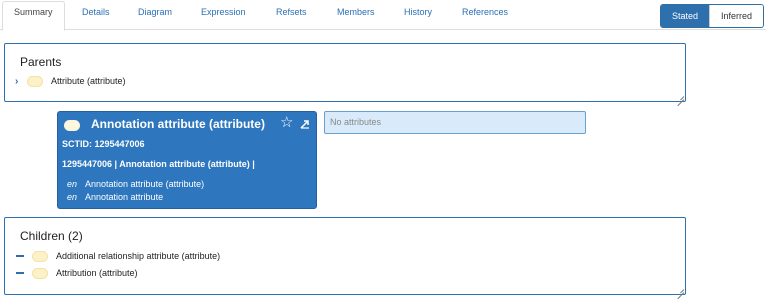 This screenshot has width=766, height=303. What do you see at coordinates (155, 15) in the screenshot?
I see `tab-diagram: Diagram` at bounding box center [155, 15].